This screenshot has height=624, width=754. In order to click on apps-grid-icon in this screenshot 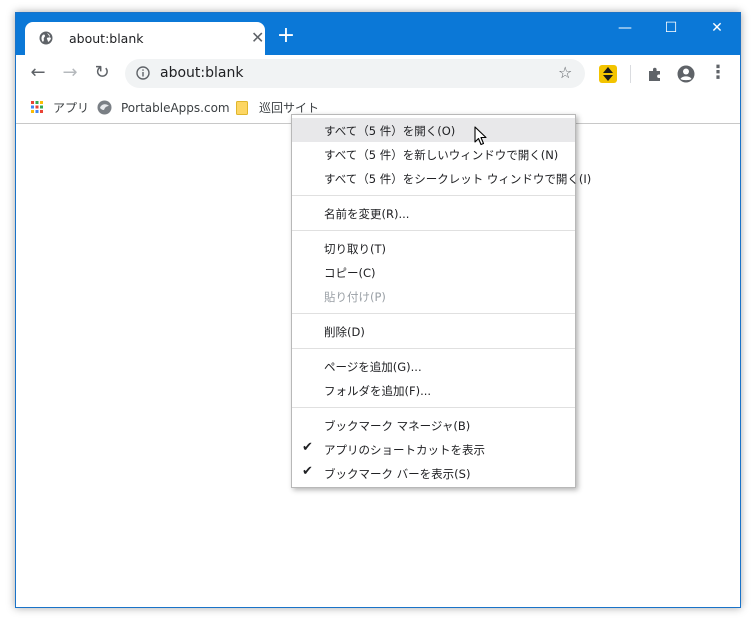, I will do `click(37, 107)`.